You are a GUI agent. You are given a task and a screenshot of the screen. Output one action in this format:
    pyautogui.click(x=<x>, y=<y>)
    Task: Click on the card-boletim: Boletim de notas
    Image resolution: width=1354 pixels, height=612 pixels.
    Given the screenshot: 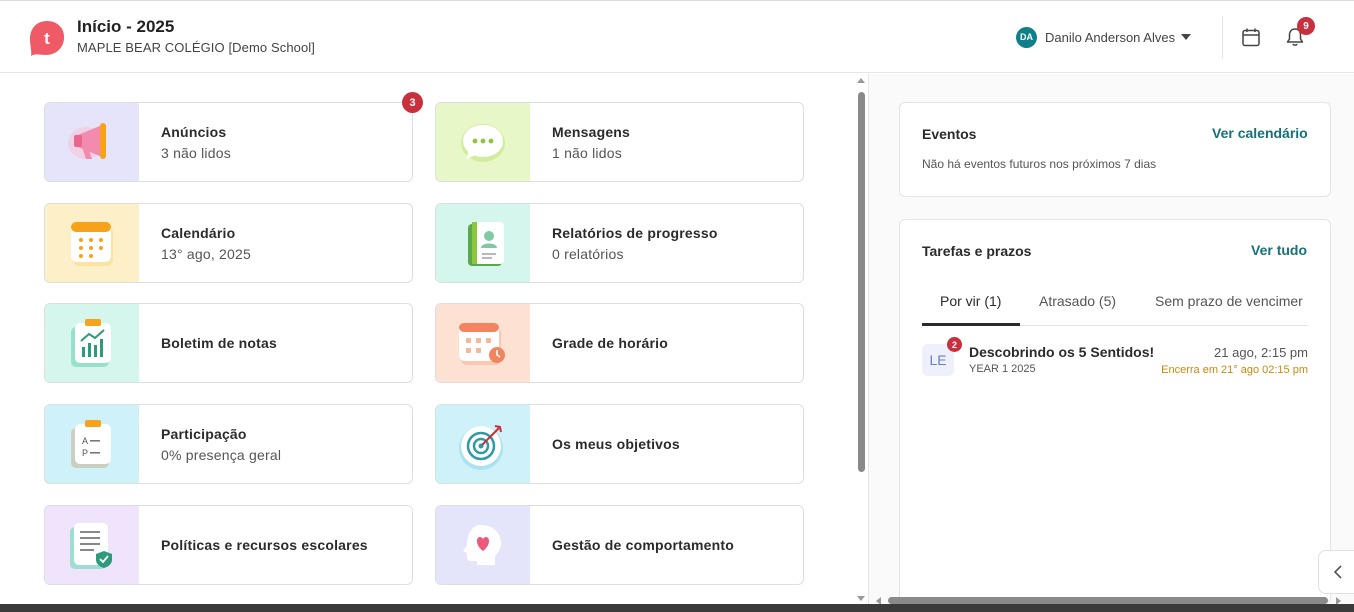 What is the action you would take?
    pyautogui.click(x=228, y=343)
    